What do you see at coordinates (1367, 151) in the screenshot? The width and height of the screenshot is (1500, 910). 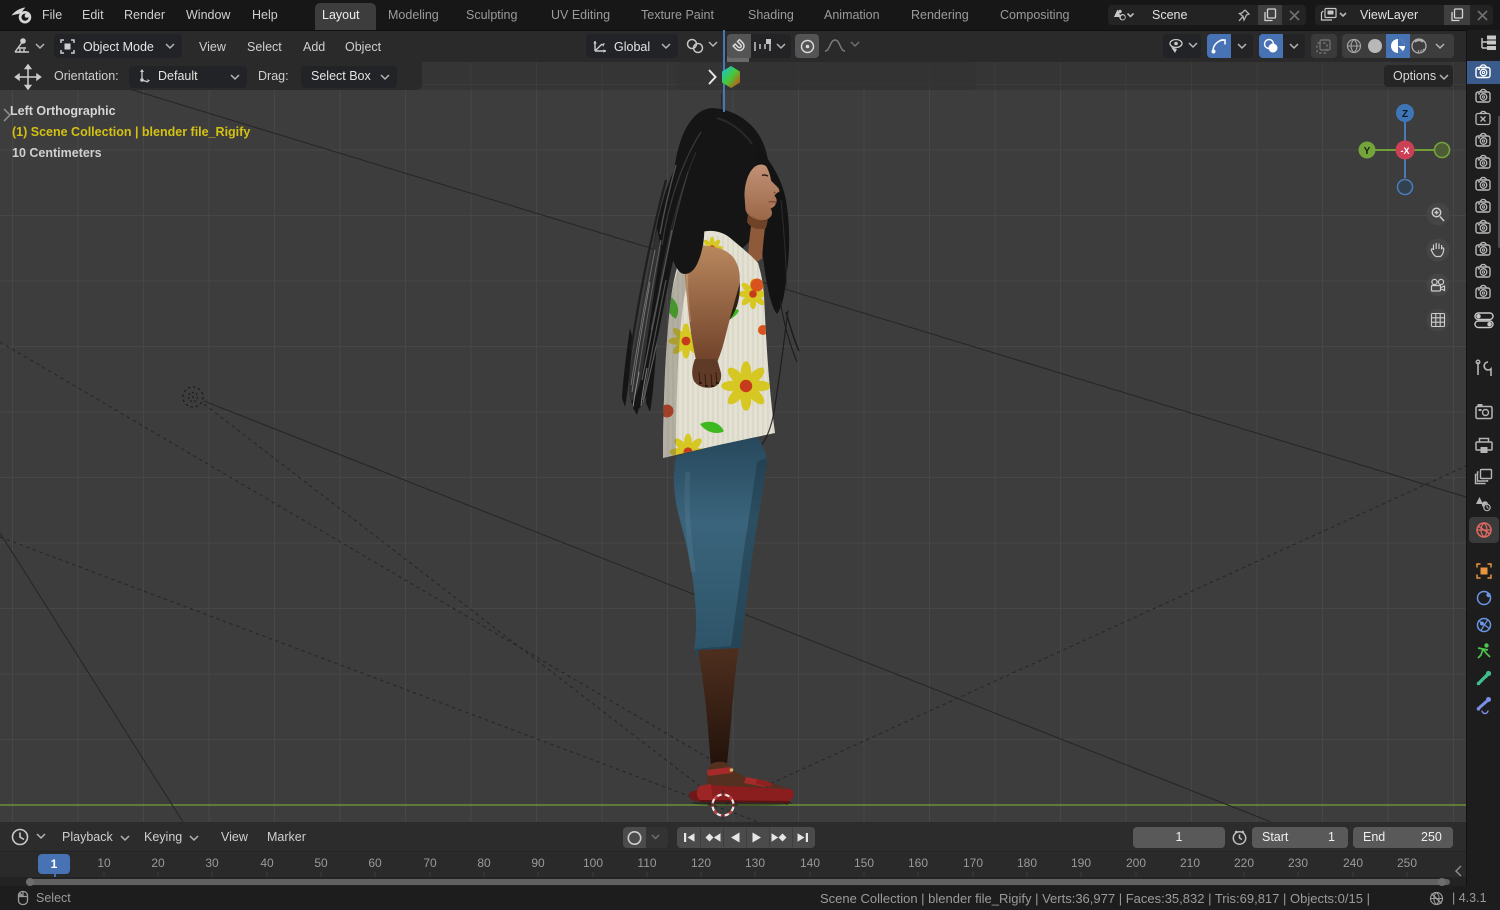 I see `svg-text: Y` at bounding box center [1367, 151].